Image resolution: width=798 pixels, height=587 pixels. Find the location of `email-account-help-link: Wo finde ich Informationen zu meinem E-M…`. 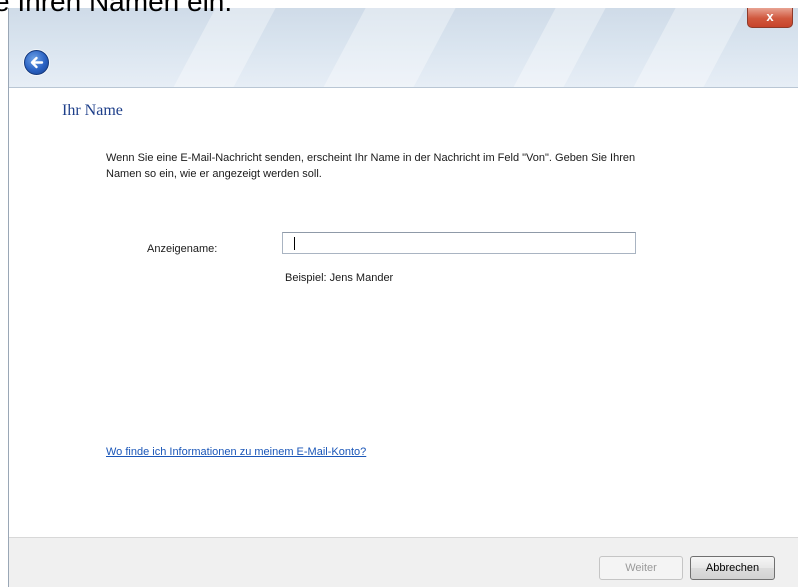

email-account-help-link: Wo finde ich Informationen zu meinem E-M… is located at coordinates (236, 452).